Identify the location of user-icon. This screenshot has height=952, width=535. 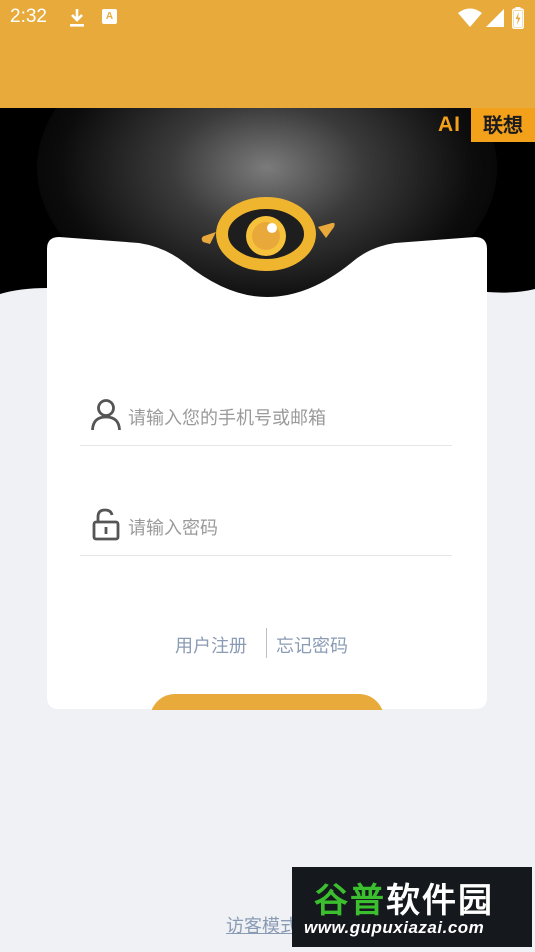
(106, 415).